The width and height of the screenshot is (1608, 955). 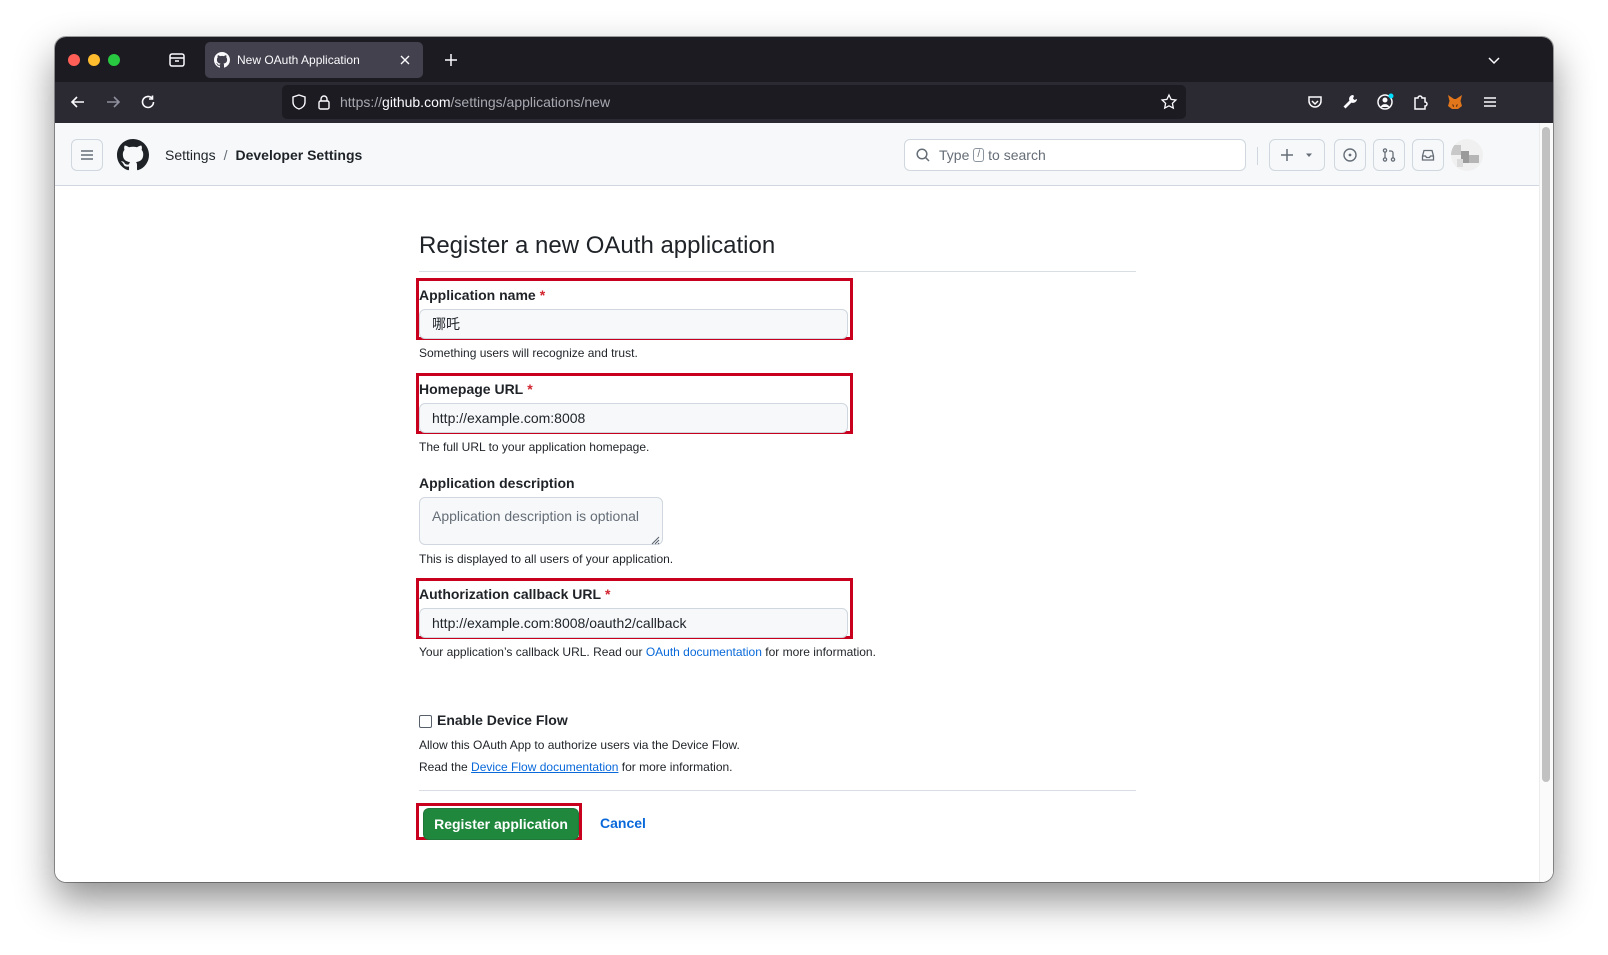 I want to click on breadcrumb: Settings / Developer Settings, so click(x=263, y=155).